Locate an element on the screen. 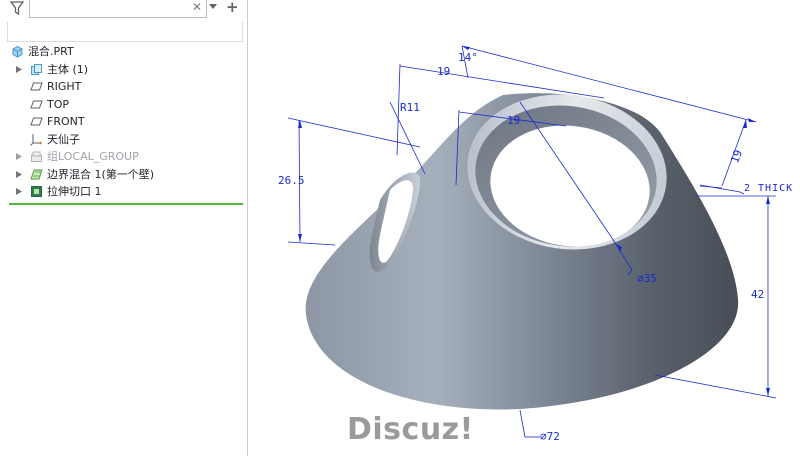 This screenshot has width=800, height=456. tree-item-label: TOP is located at coordinates (58, 104).